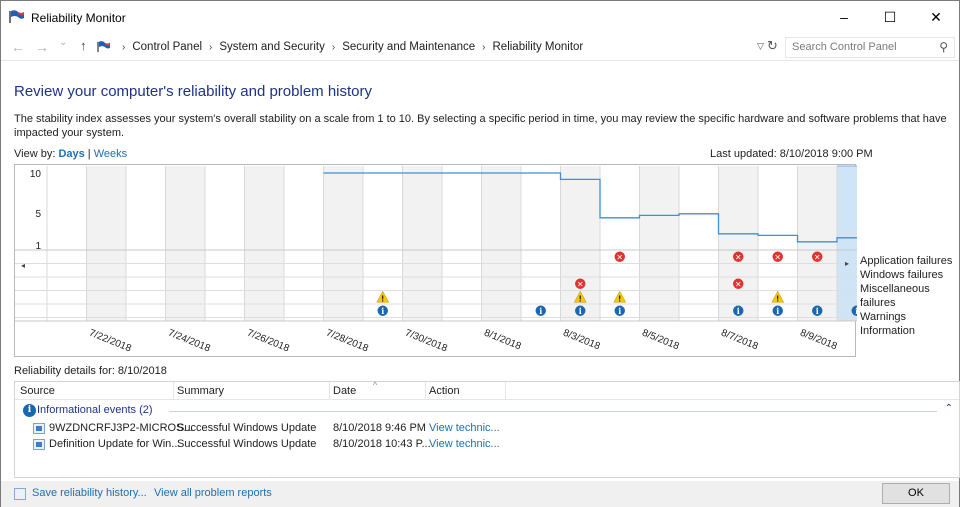 The width and height of the screenshot is (960, 507). Describe the element at coordinates (189, 341) in the screenshot. I see `x-tick-label: 7/24/2018` at that location.